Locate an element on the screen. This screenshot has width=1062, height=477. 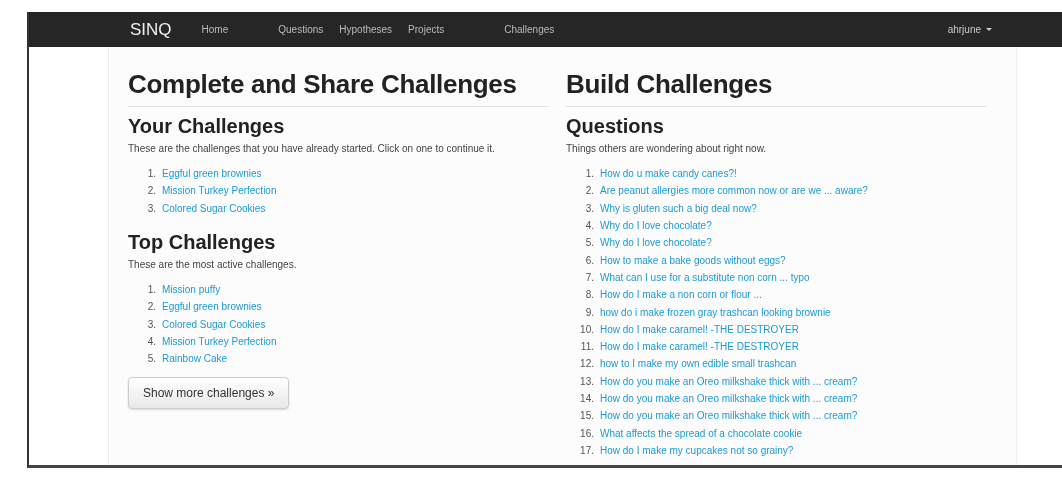
question-link: How do u make candy canes?! is located at coordinates (668, 174).